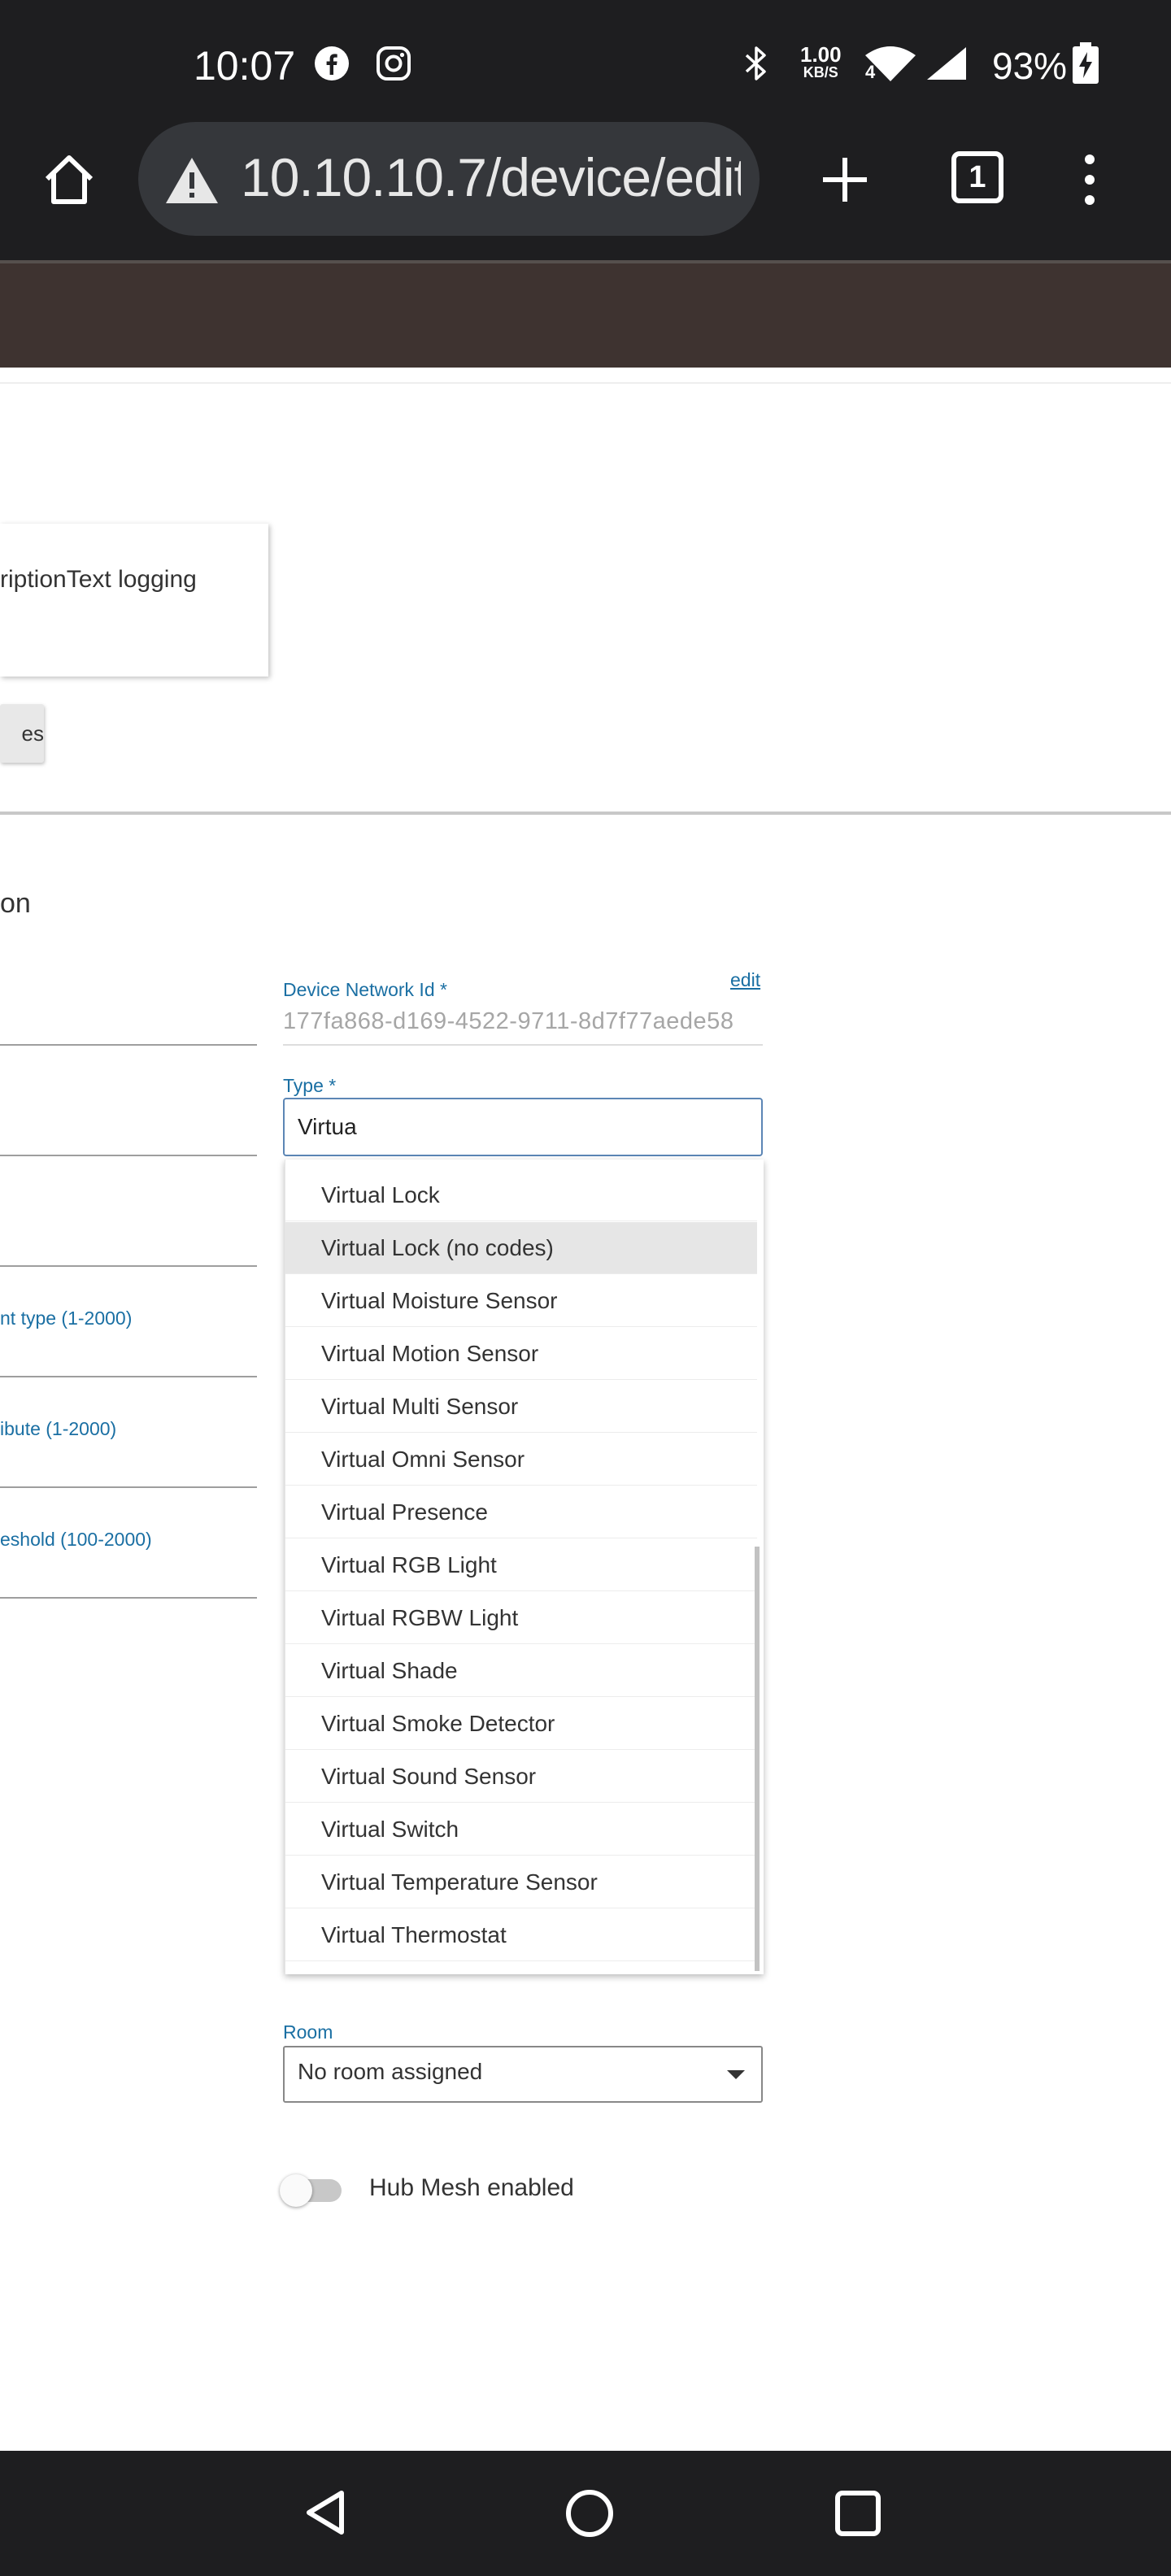 This screenshot has height=2576, width=1171. Describe the element at coordinates (22, 734) in the screenshot. I see `save-preferences-button: es` at that location.